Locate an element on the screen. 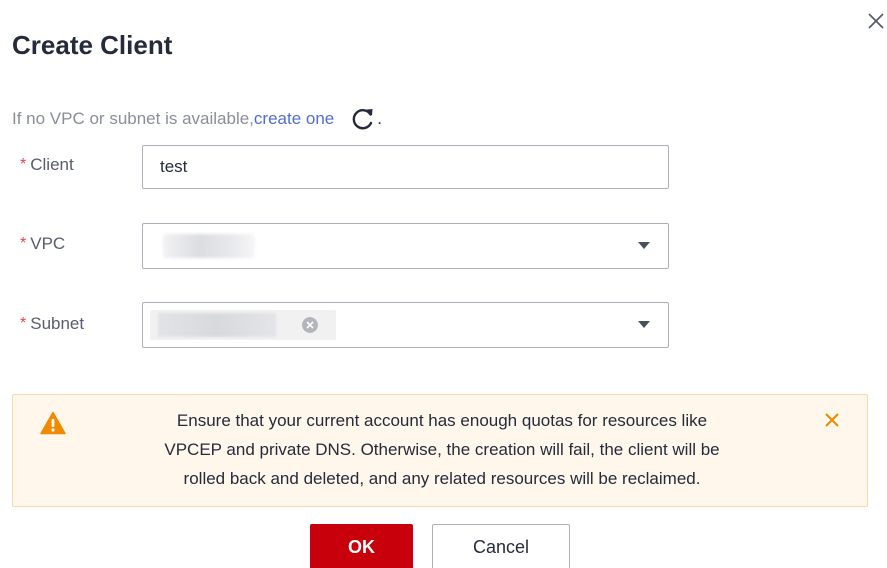 This screenshot has height=568, width=887. refresh-icon is located at coordinates (363, 119).